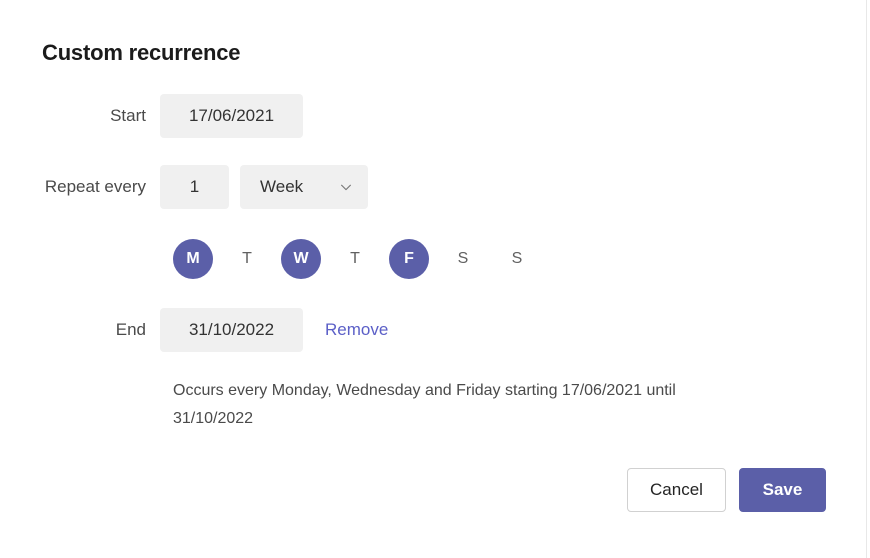  Describe the element at coordinates (676, 490) in the screenshot. I see `cancel-button: Cancel` at that location.